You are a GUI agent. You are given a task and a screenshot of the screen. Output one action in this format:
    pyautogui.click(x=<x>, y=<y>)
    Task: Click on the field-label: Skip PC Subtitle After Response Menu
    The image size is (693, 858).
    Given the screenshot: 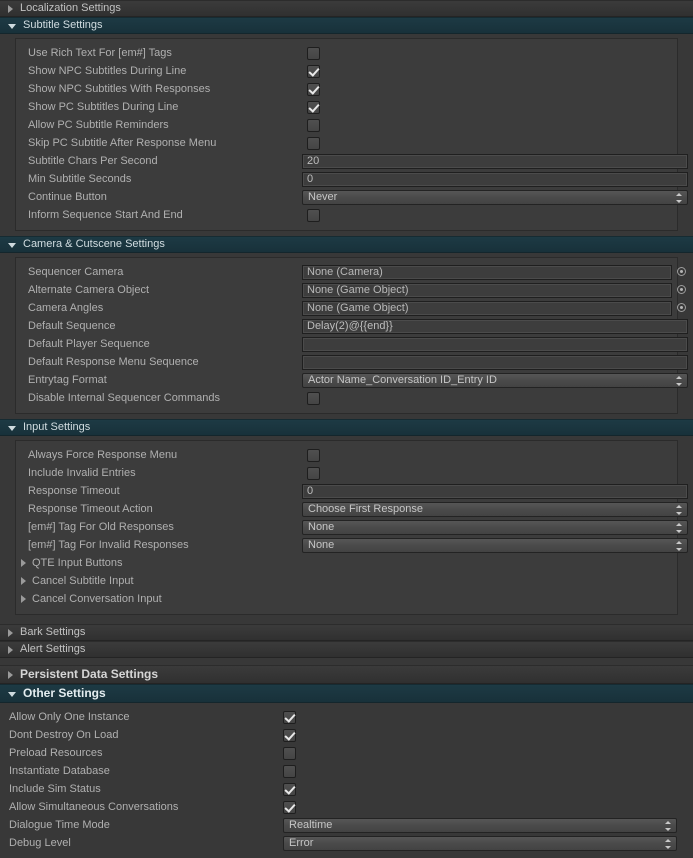 What is the action you would take?
    pyautogui.click(x=122, y=143)
    